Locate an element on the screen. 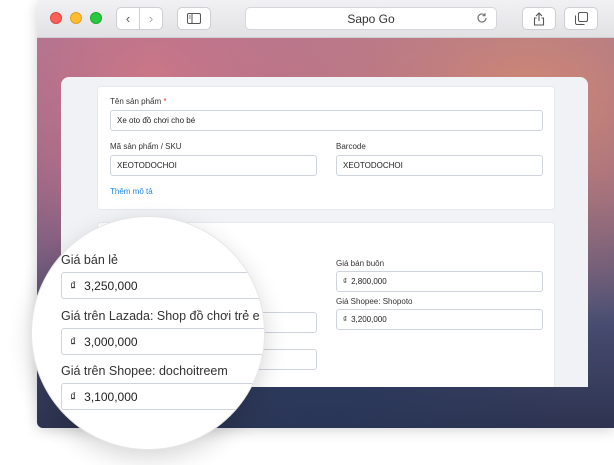 The width and height of the screenshot is (614, 465). lazada-price-input: ₫ 3,000,000 is located at coordinates (162, 341).